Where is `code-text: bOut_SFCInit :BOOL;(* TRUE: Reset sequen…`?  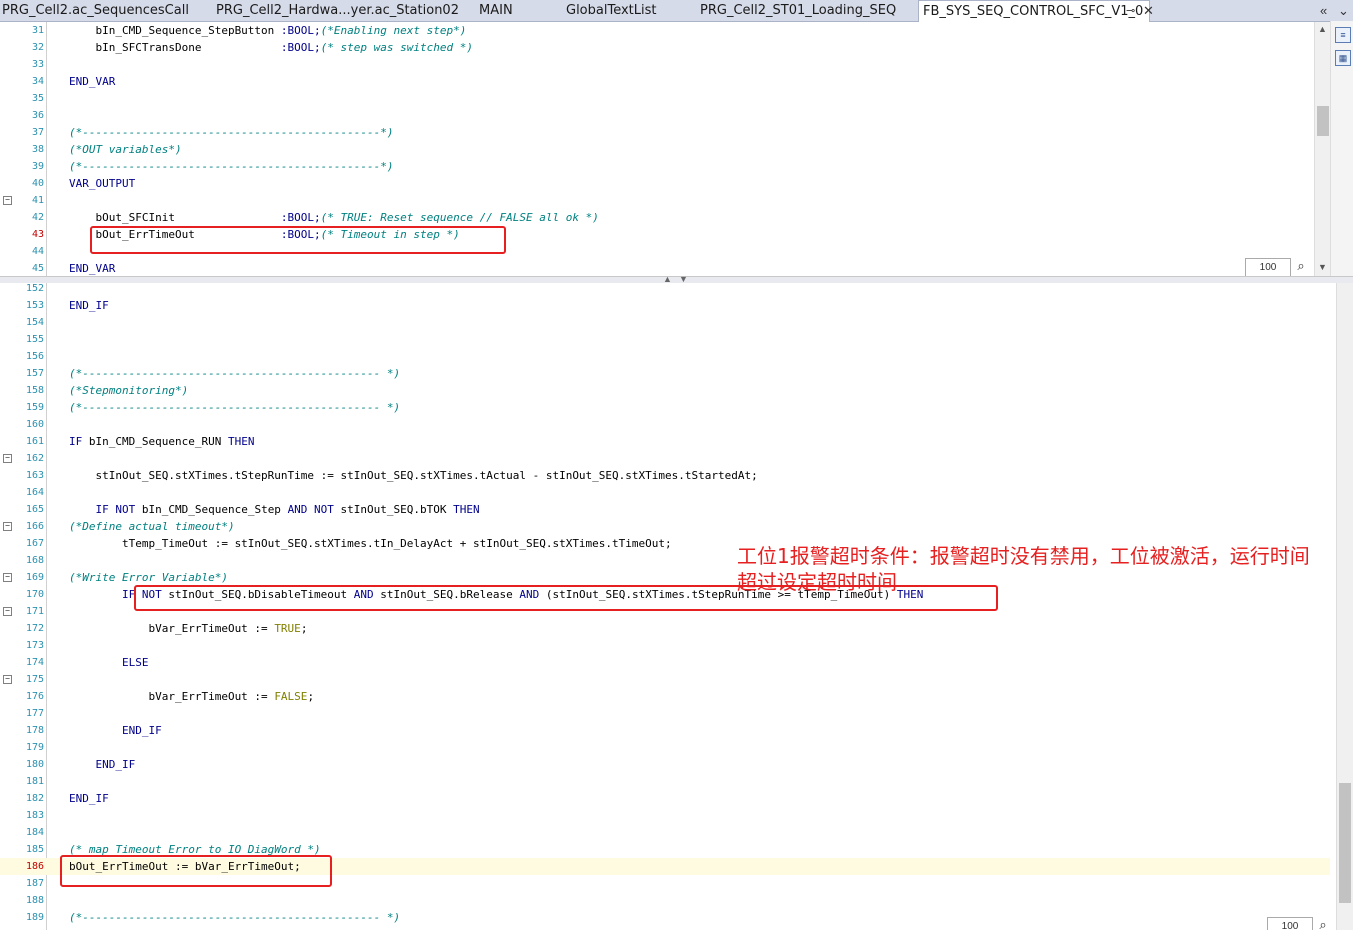
code-text: bOut_SFCInit :BOOL;(* TRUE: Reset sequen… is located at coordinates (333, 217).